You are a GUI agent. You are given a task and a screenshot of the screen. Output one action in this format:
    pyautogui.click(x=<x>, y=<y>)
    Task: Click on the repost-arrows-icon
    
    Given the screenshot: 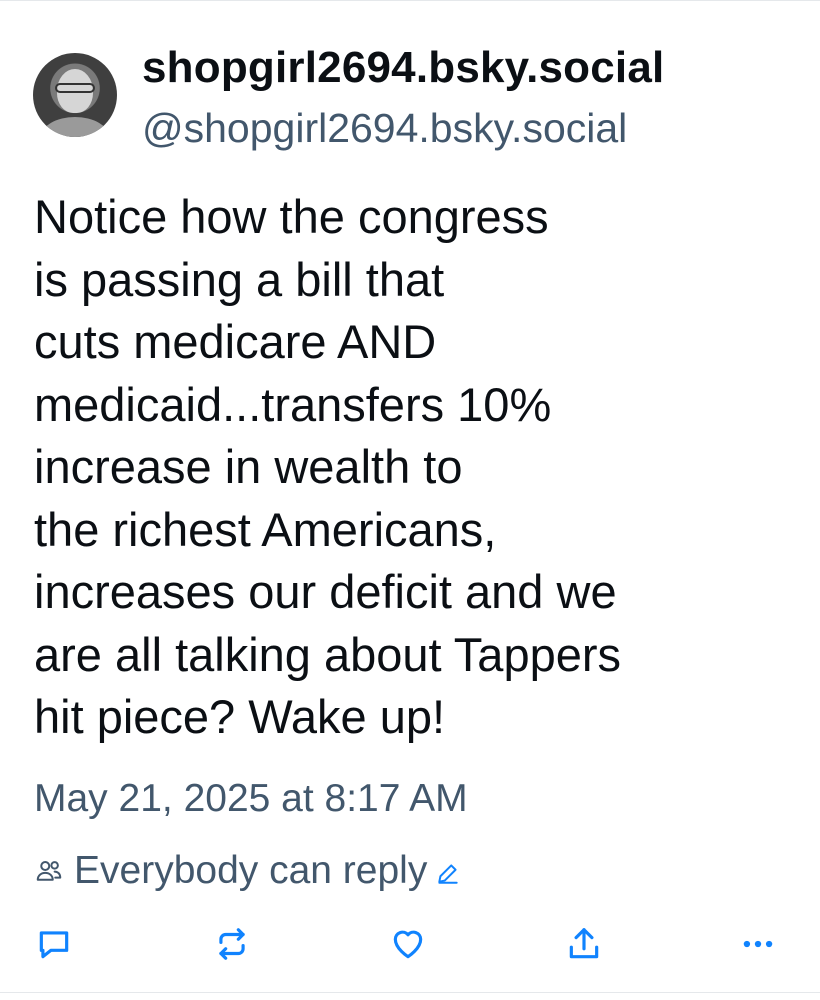 What is the action you would take?
    pyautogui.click(x=232, y=944)
    